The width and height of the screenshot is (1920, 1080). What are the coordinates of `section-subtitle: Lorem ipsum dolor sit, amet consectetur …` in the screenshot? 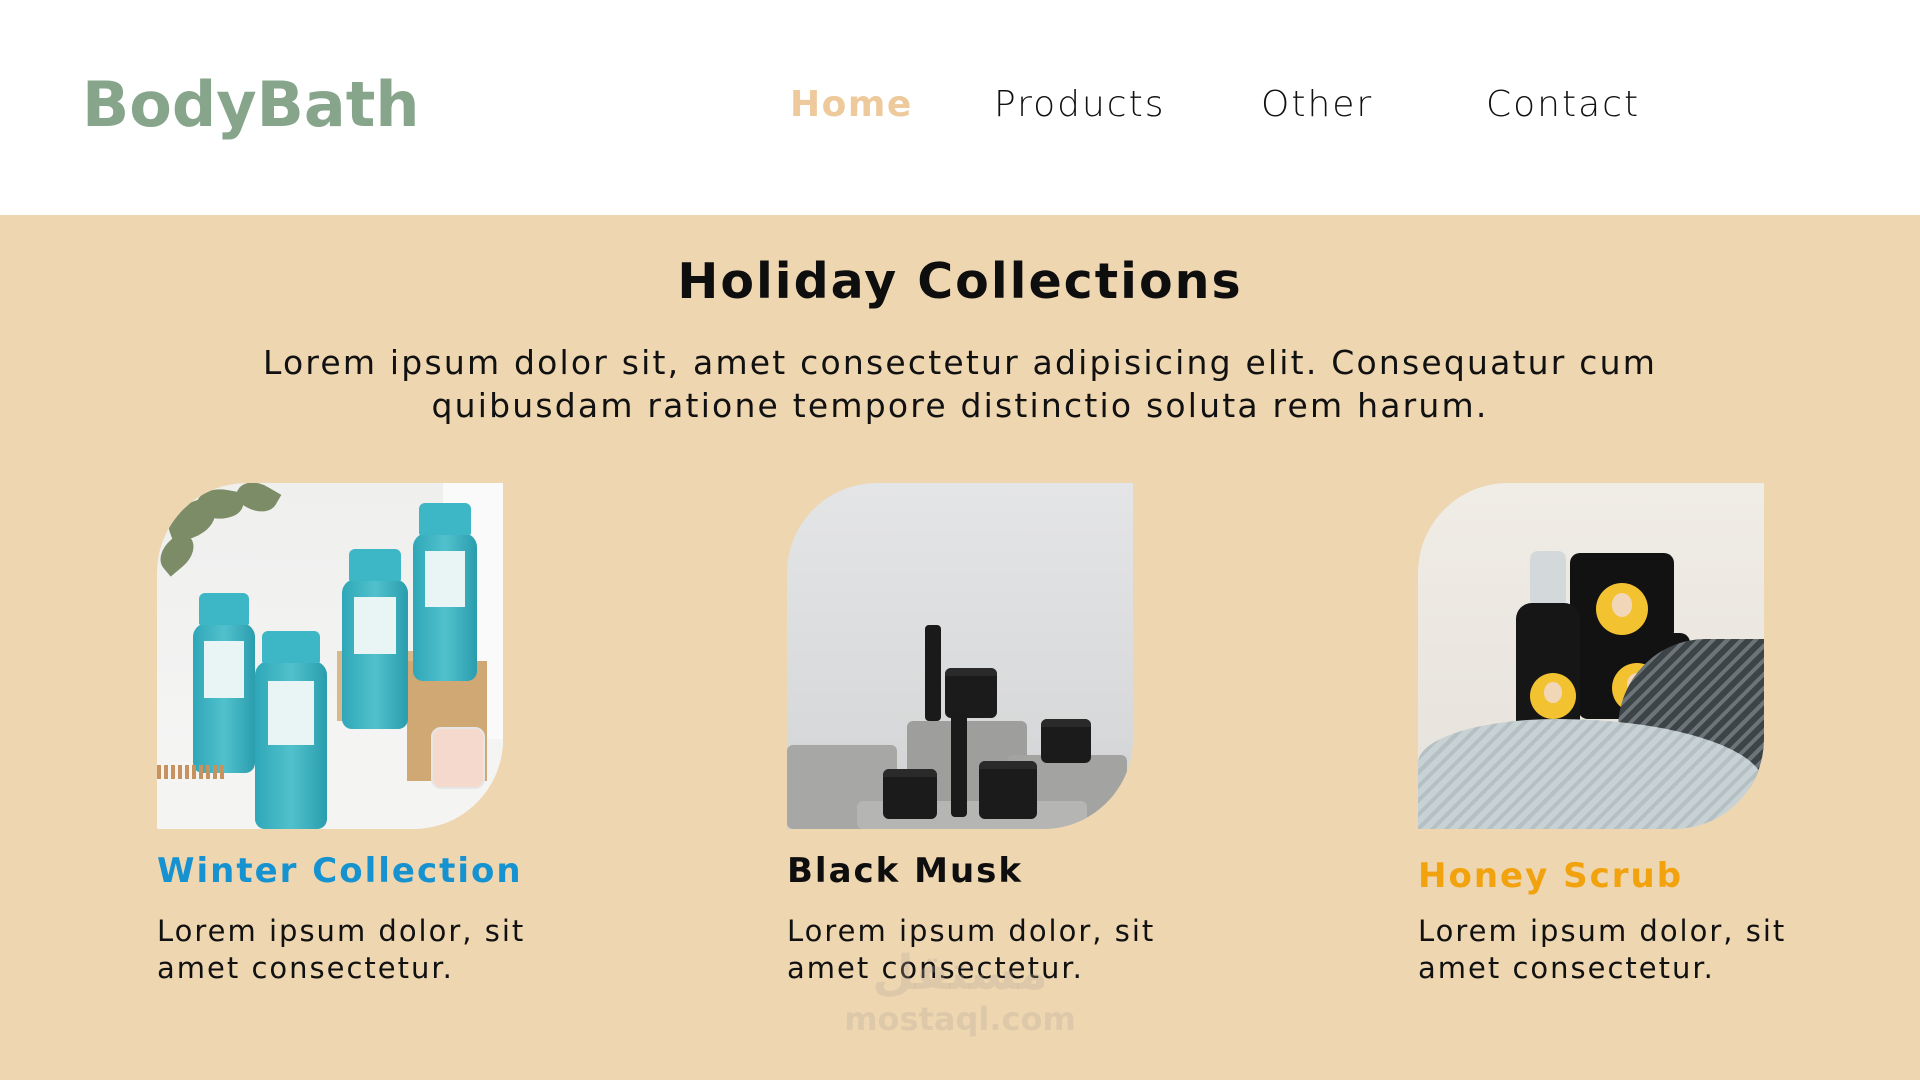 It's located at (960, 384).